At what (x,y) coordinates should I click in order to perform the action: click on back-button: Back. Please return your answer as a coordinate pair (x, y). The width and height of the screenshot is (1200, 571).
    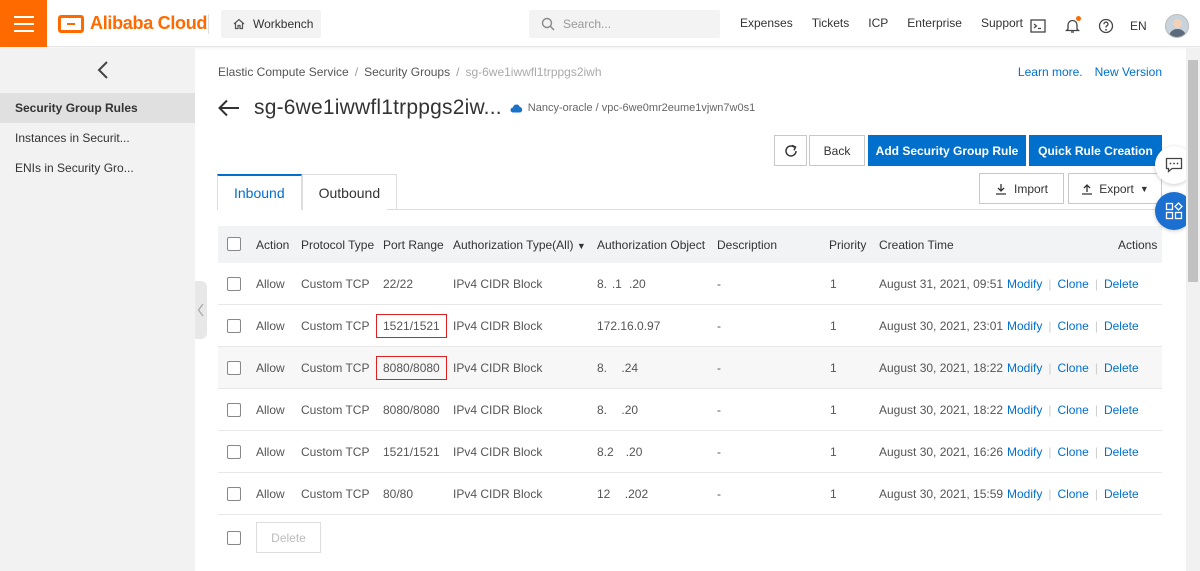
    Looking at the image, I should click on (837, 150).